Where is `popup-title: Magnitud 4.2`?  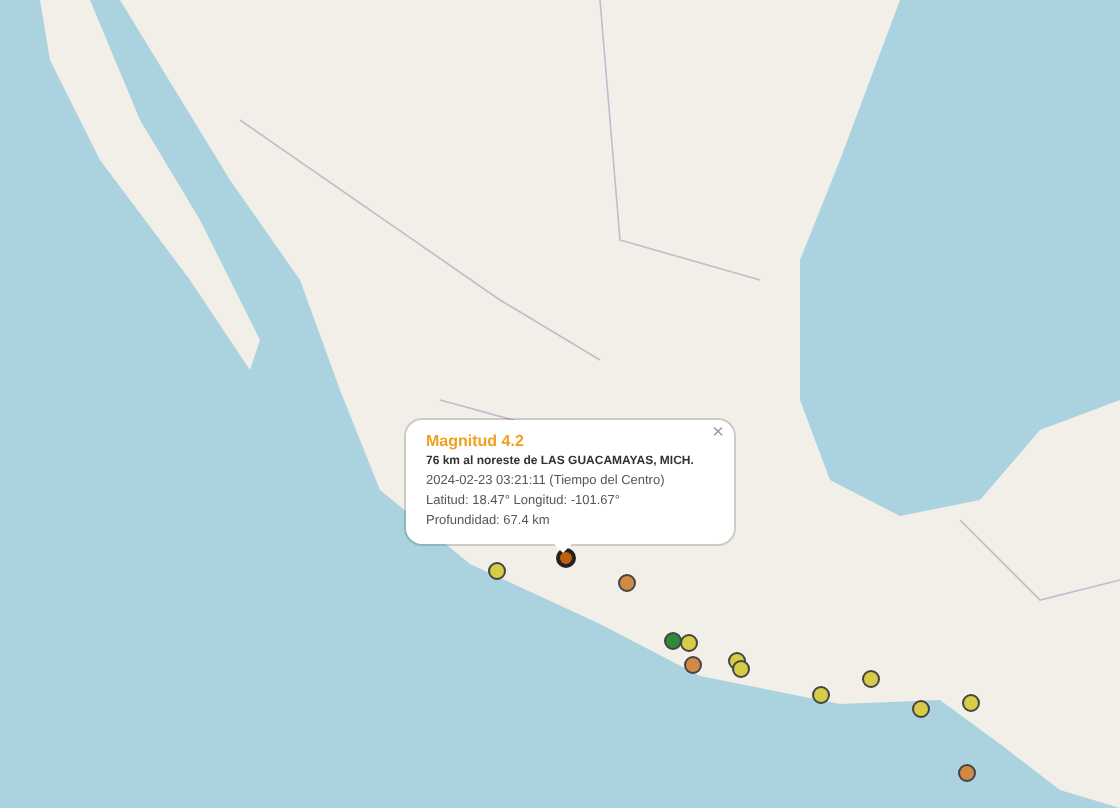 popup-title: Magnitud 4.2 is located at coordinates (476, 441).